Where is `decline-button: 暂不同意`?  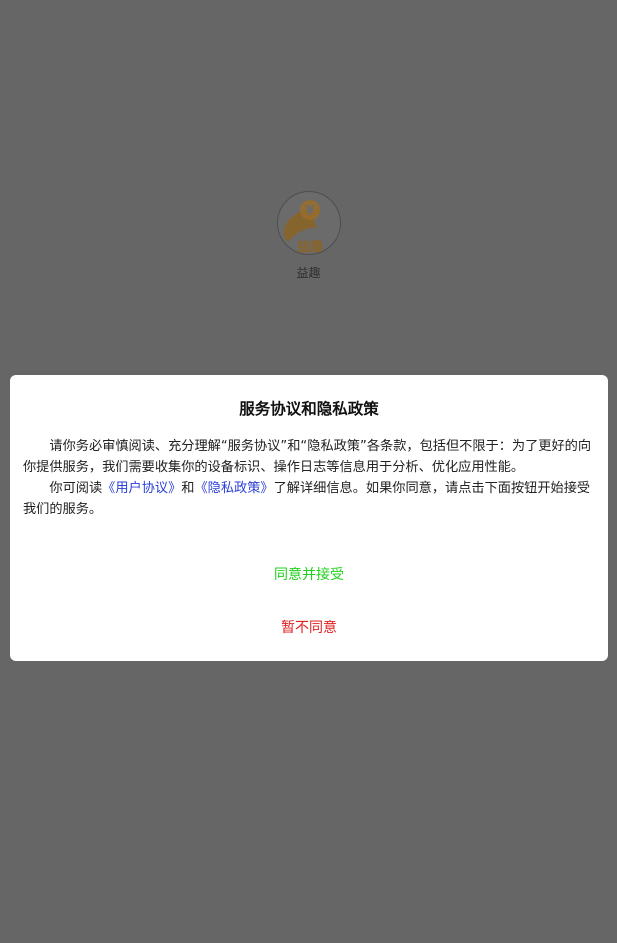 decline-button: 暂不同意 is located at coordinates (309, 627).